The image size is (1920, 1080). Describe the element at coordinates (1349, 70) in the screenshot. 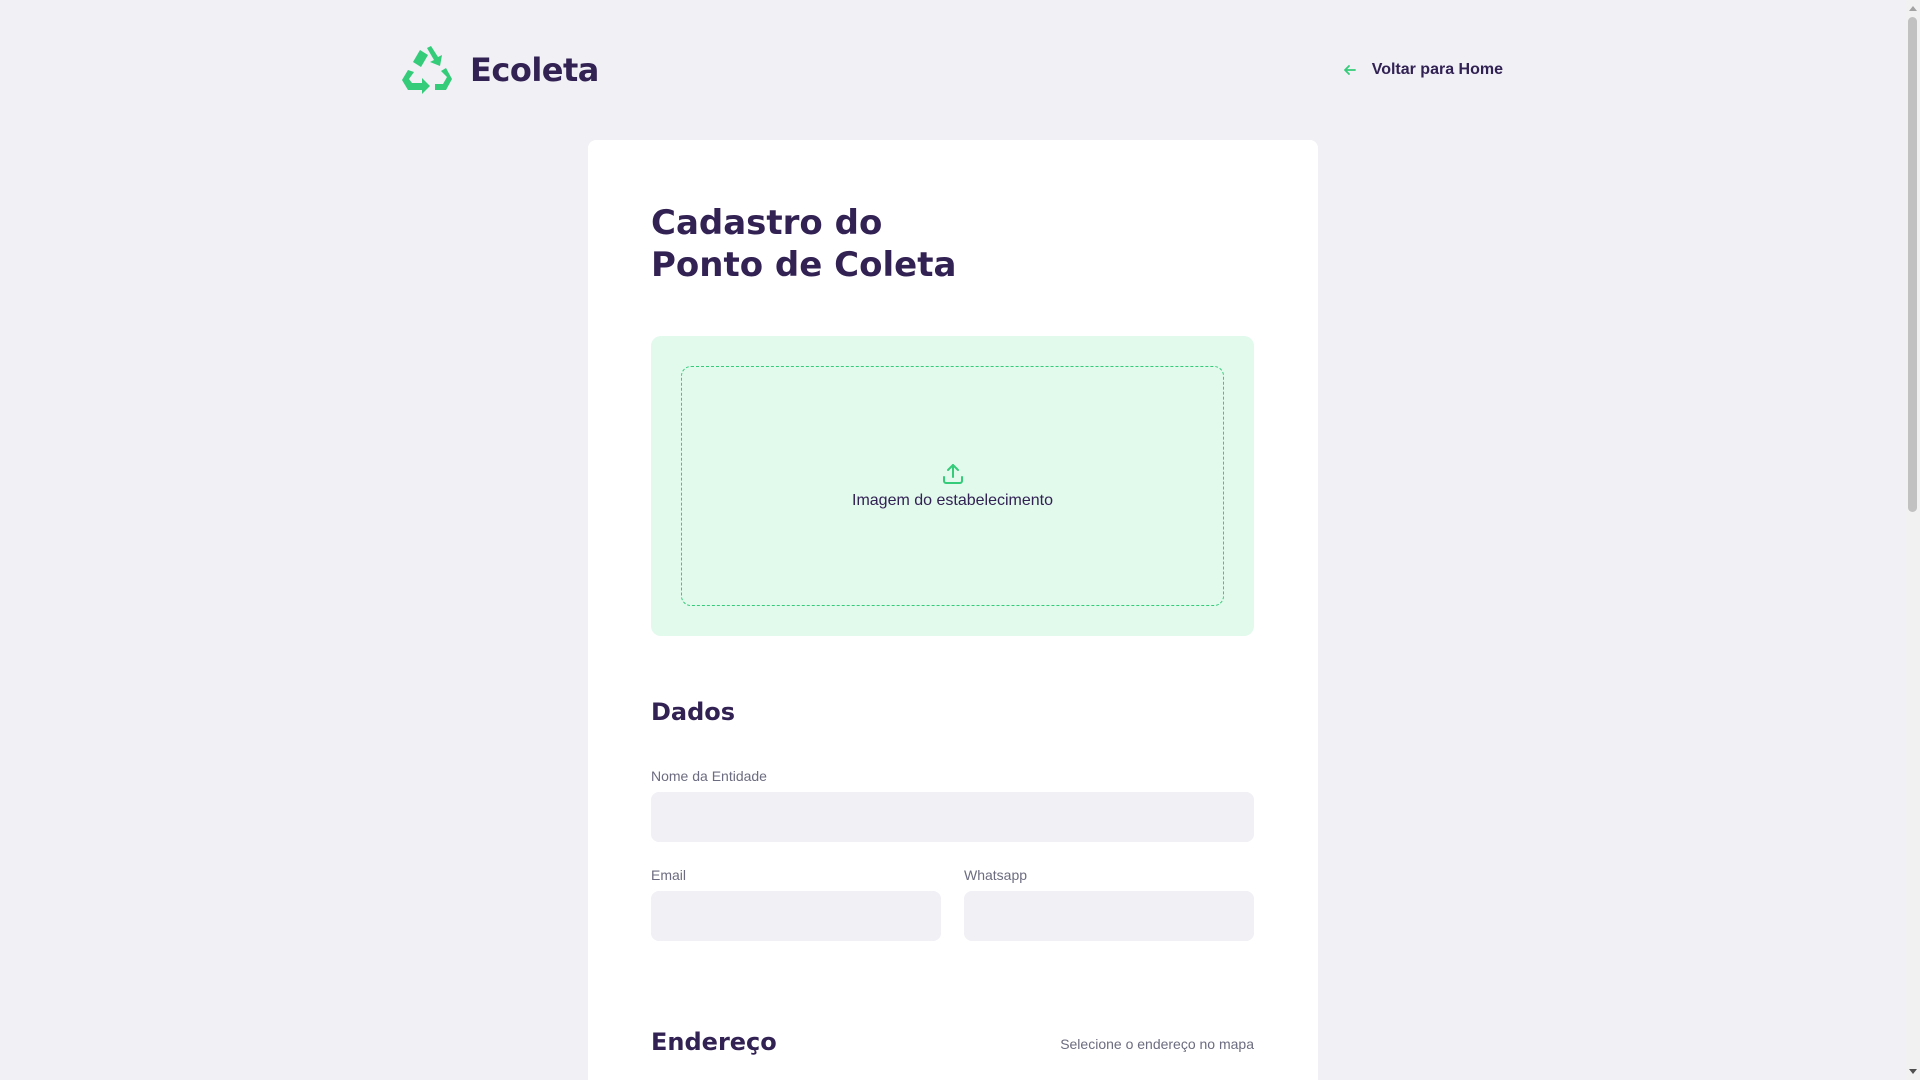

I see `arrow-left-icon` at that location.